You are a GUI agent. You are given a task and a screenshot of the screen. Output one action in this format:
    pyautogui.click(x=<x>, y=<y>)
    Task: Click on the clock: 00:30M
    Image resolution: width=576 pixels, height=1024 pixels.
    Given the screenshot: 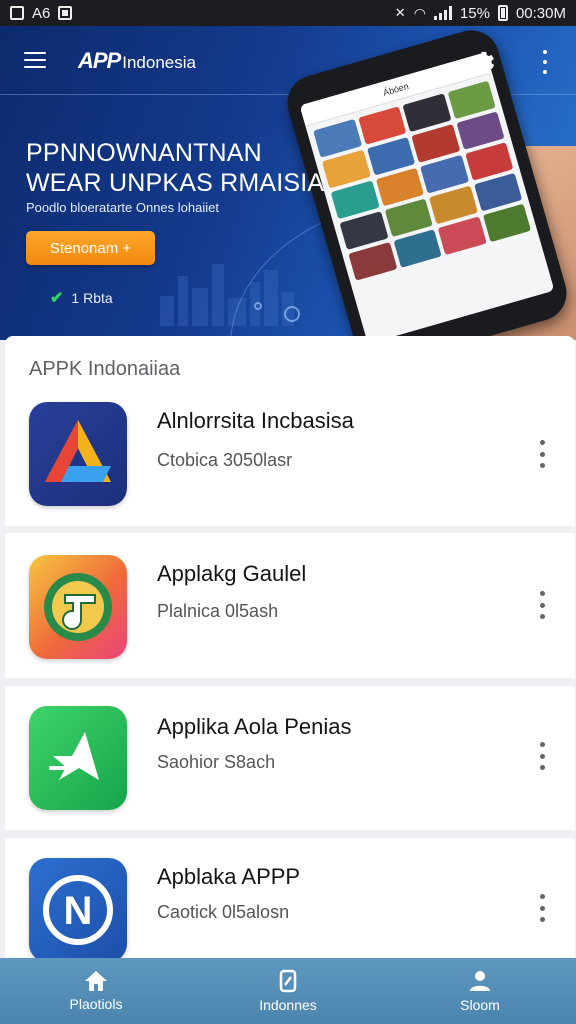 What is the action you would take?
    pyautogui.click(x=540, y=13)
    